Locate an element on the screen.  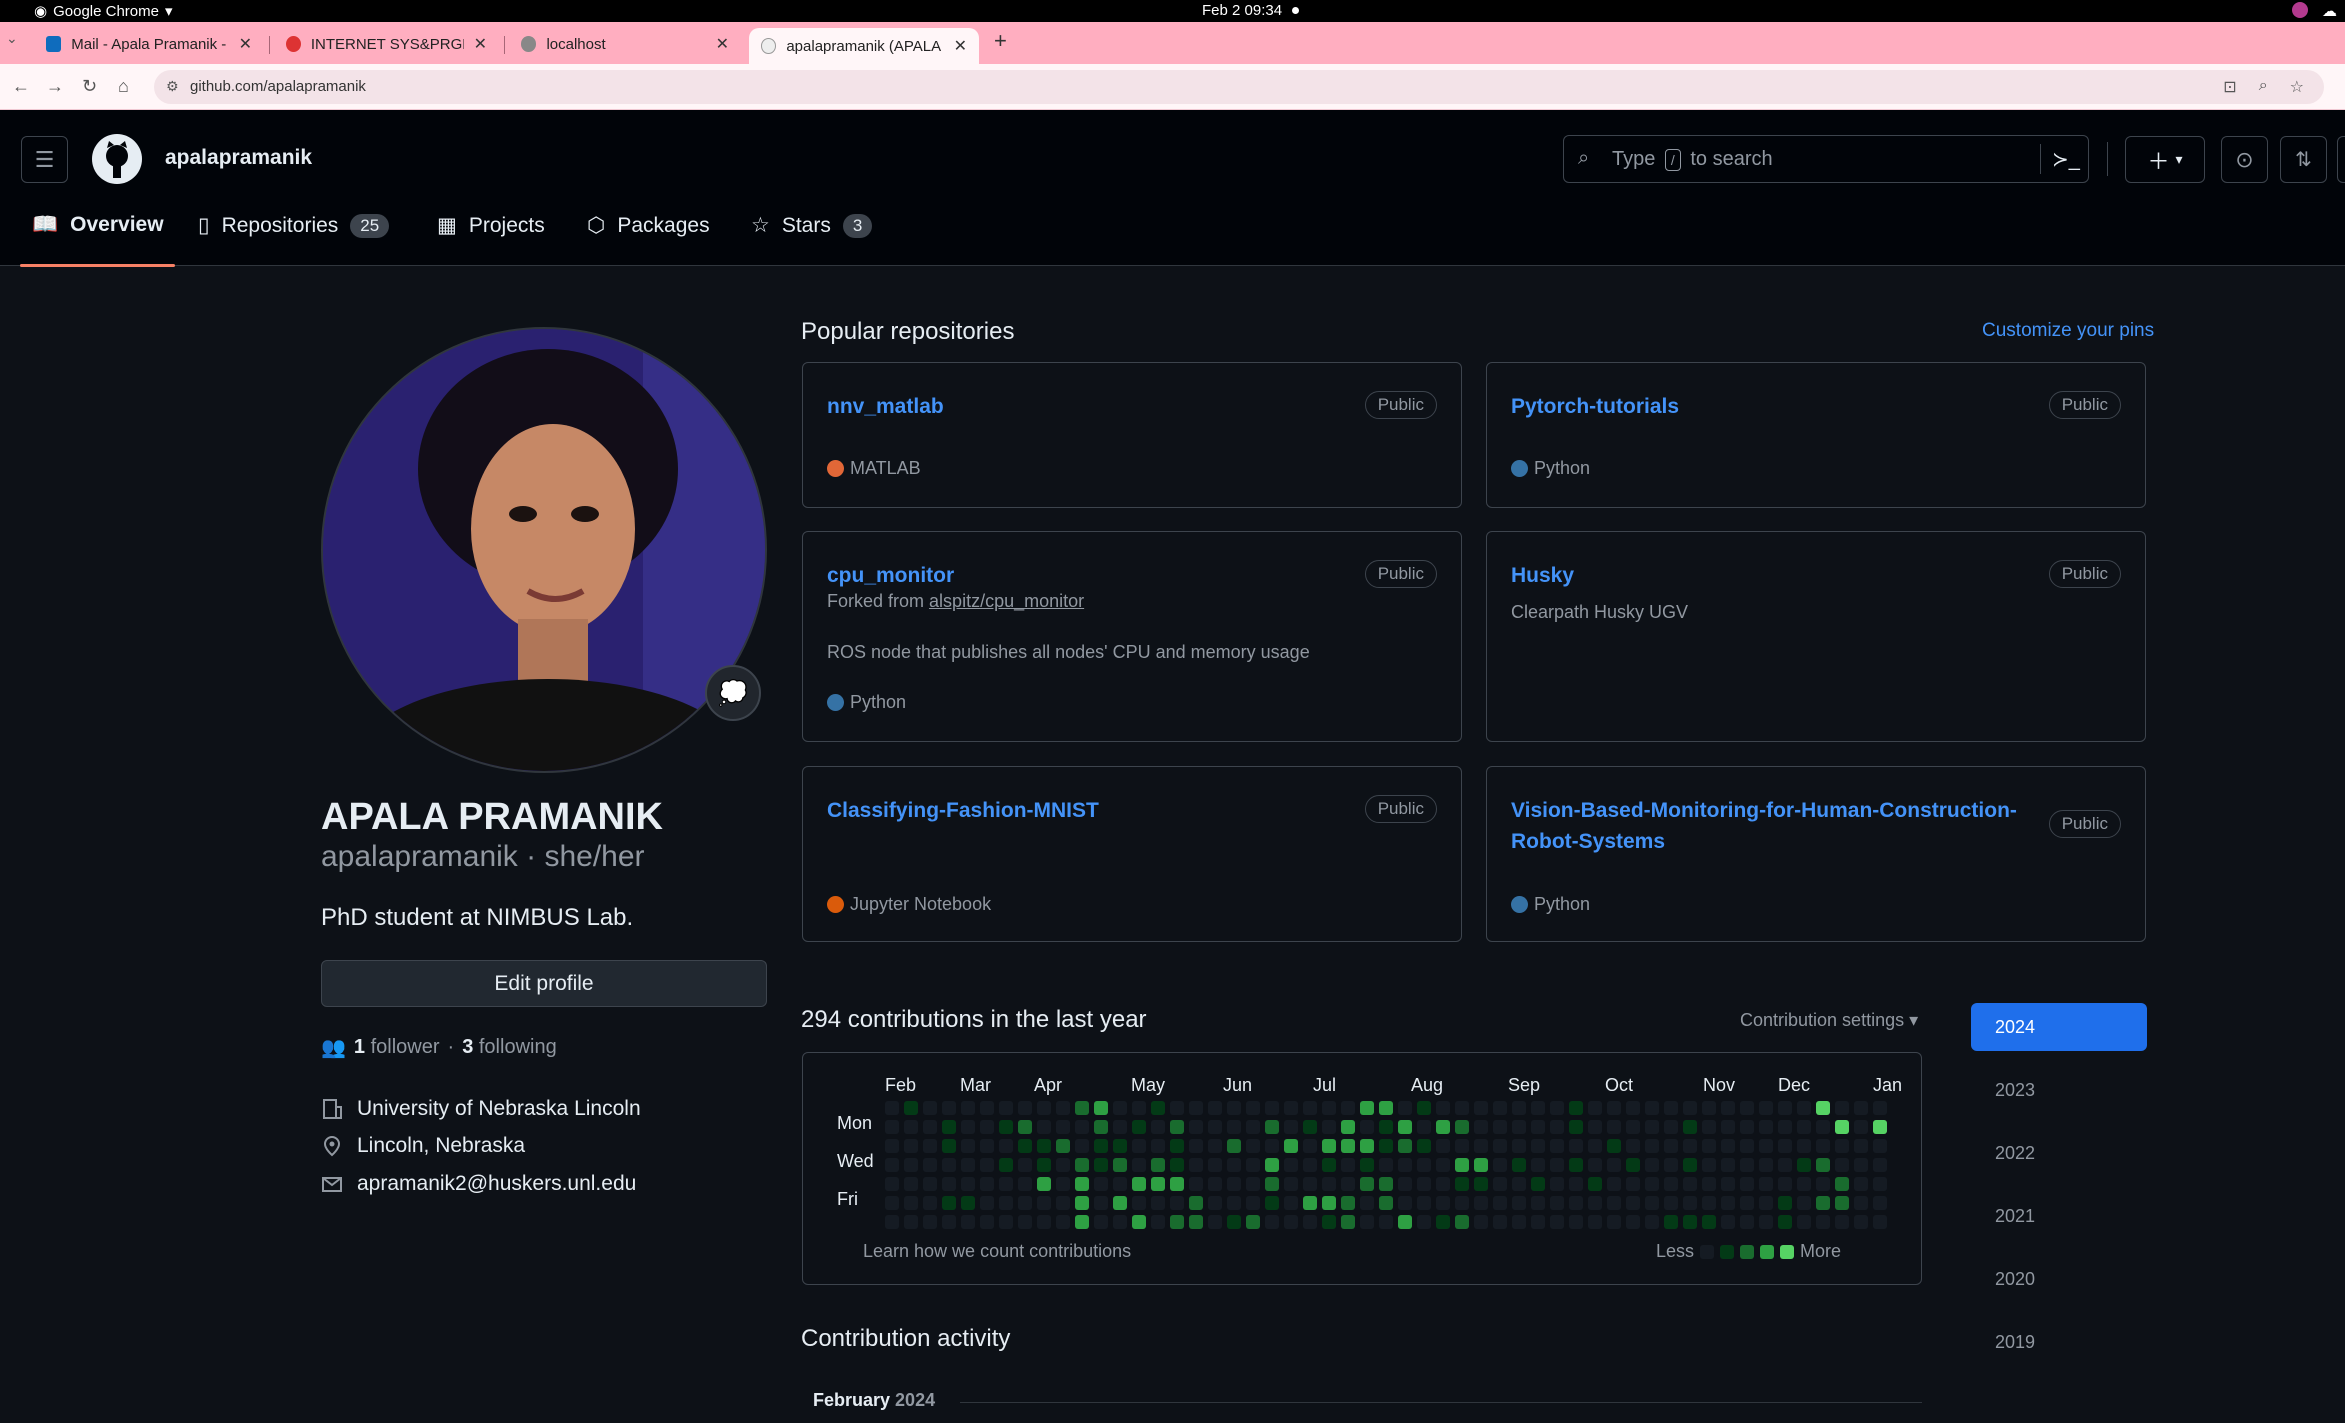
tab-search-icon: ⌄ is located at coordinates (12, 38).